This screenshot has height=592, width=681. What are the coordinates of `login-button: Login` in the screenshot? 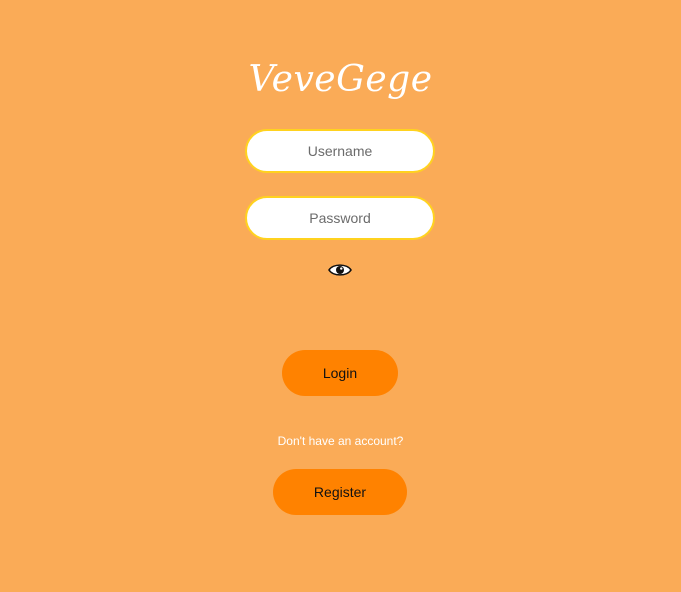 It's located at (340, 373).